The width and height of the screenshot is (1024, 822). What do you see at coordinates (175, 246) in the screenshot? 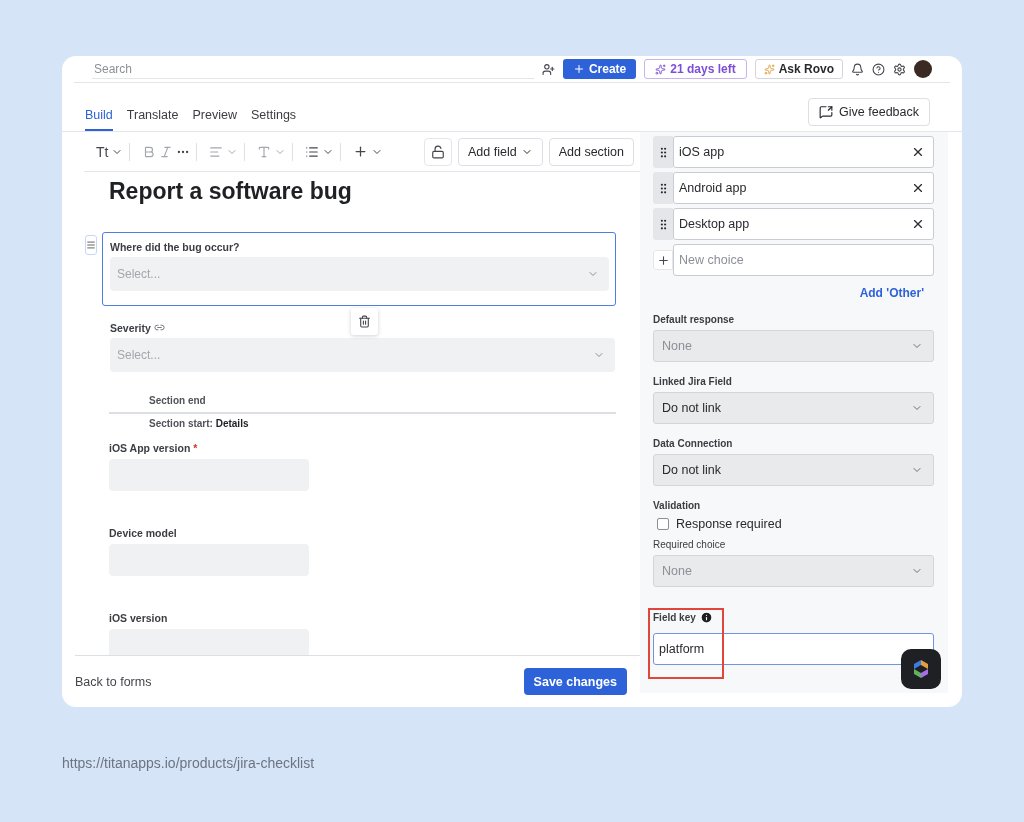
I see `field-label: Where did the bug occur?` at bounding box center [175, 246].